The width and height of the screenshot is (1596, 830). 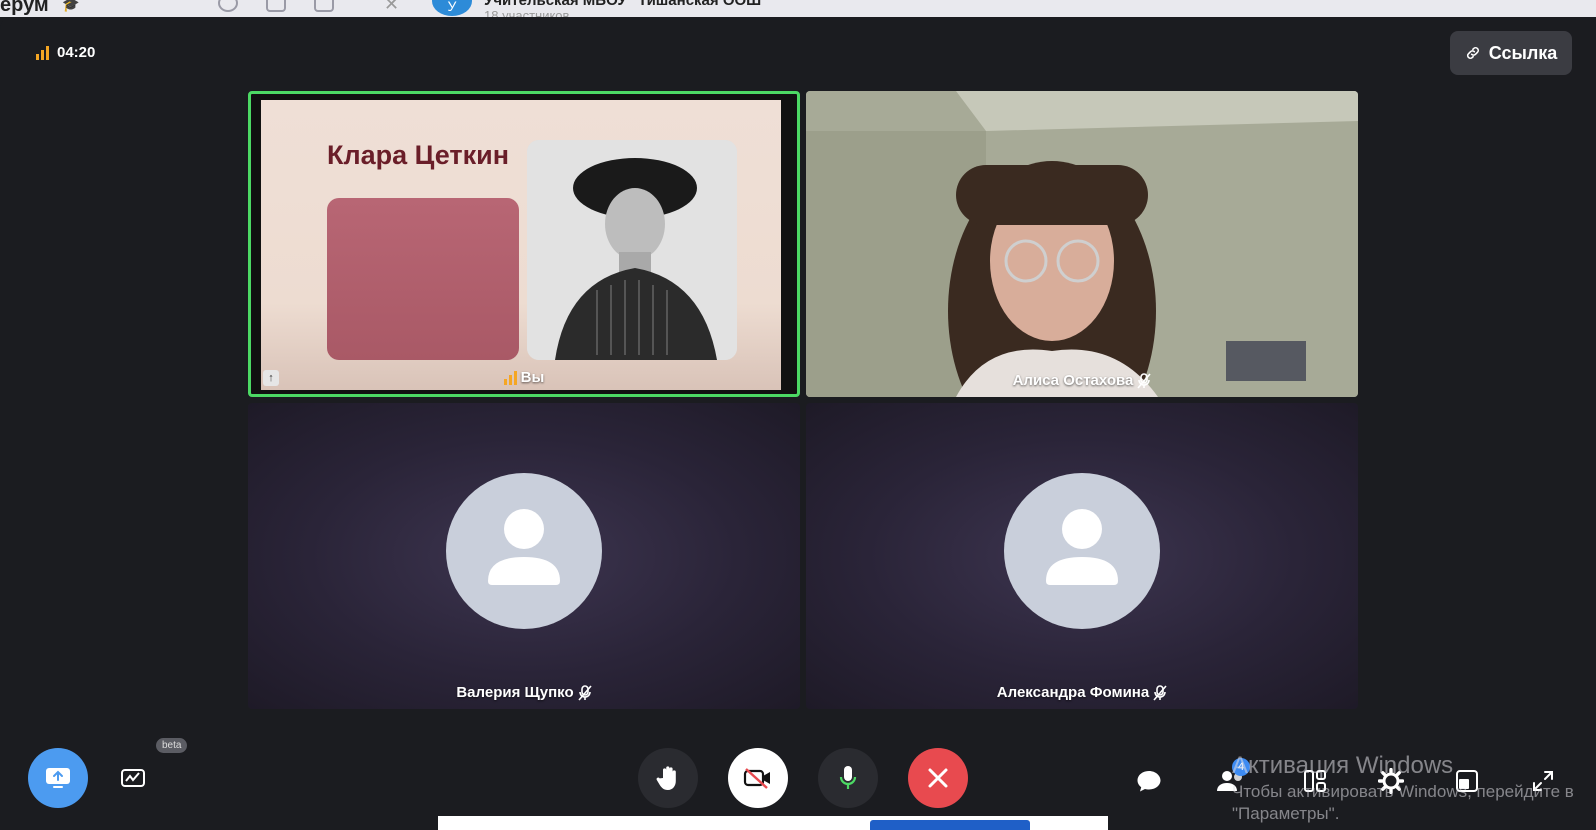 What do you see at coordinates (1472, 53) in the screenshot?
I see `link-icon` at bounding box center [1472, 53].